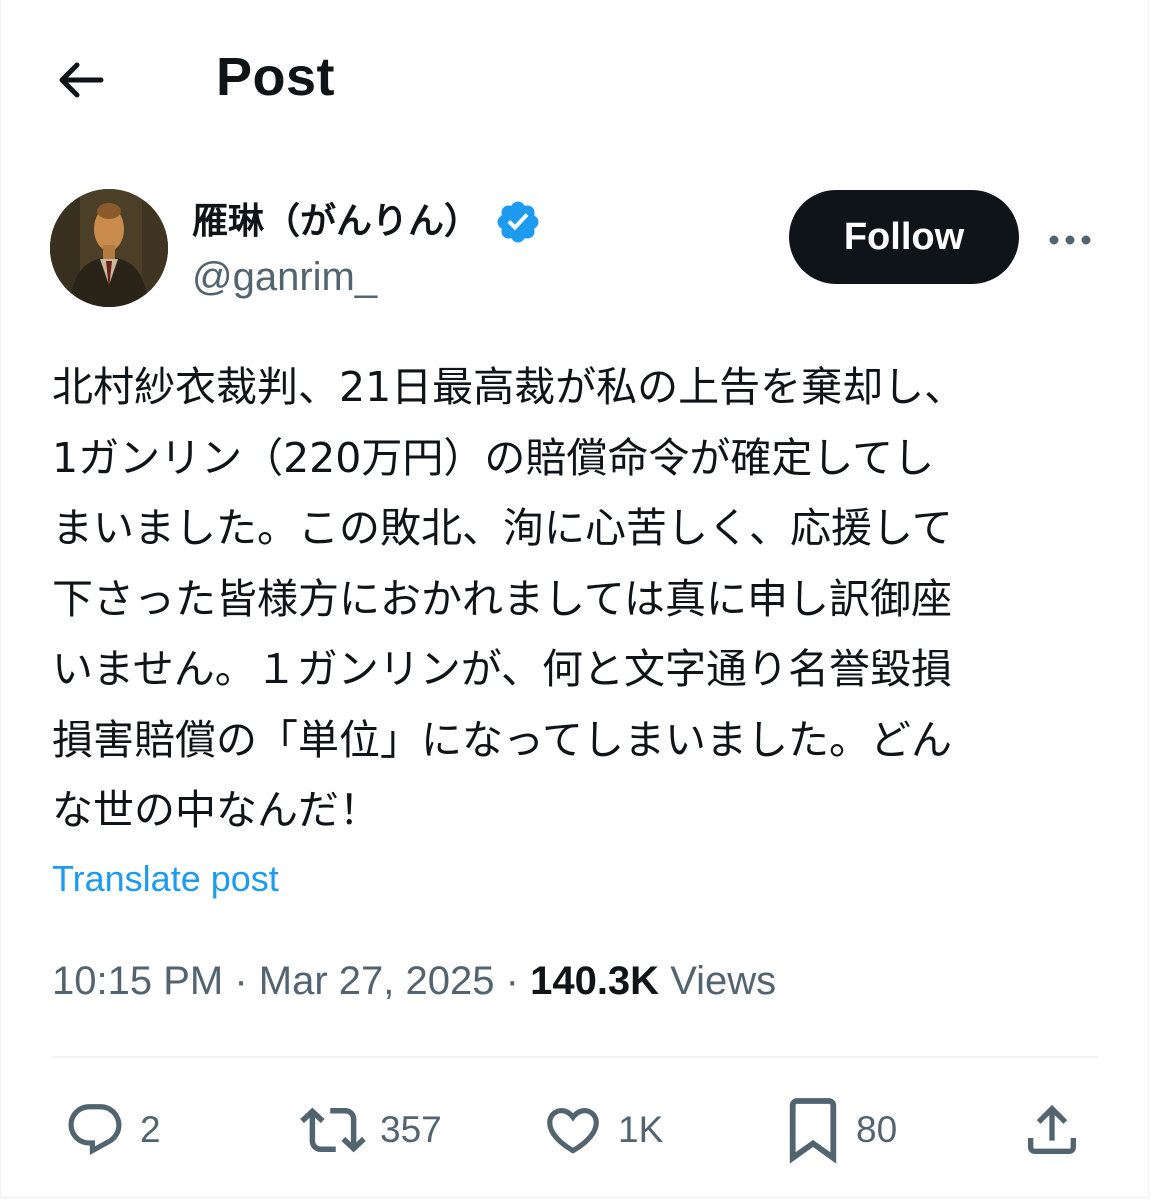 The height and width of the screenshot is (1200, 1151). I want to click on like-button: 1K, so click(602, 1130).